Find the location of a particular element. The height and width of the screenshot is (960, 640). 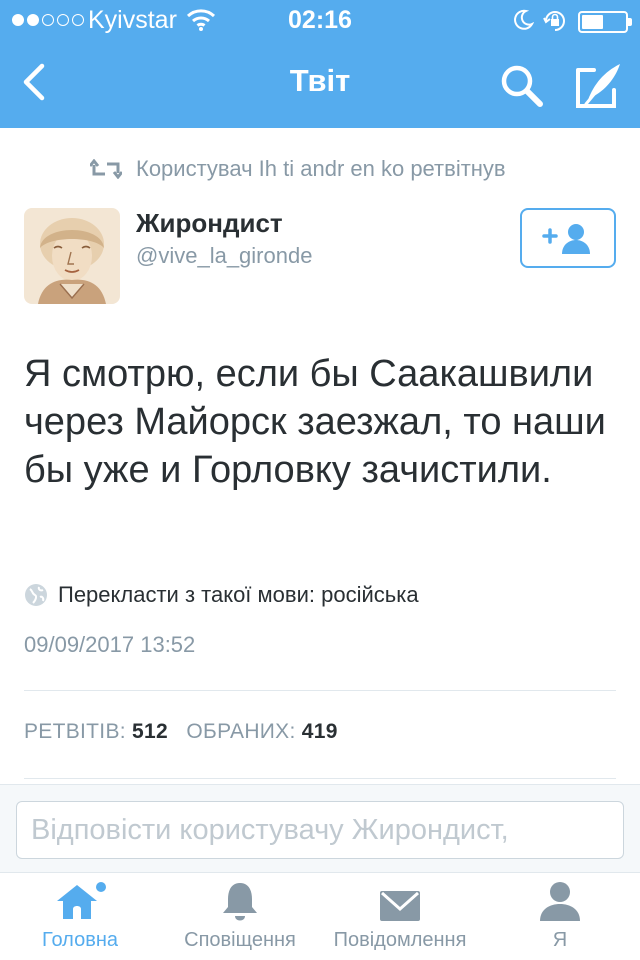

reply-bar is located at coordinates (320, 828).